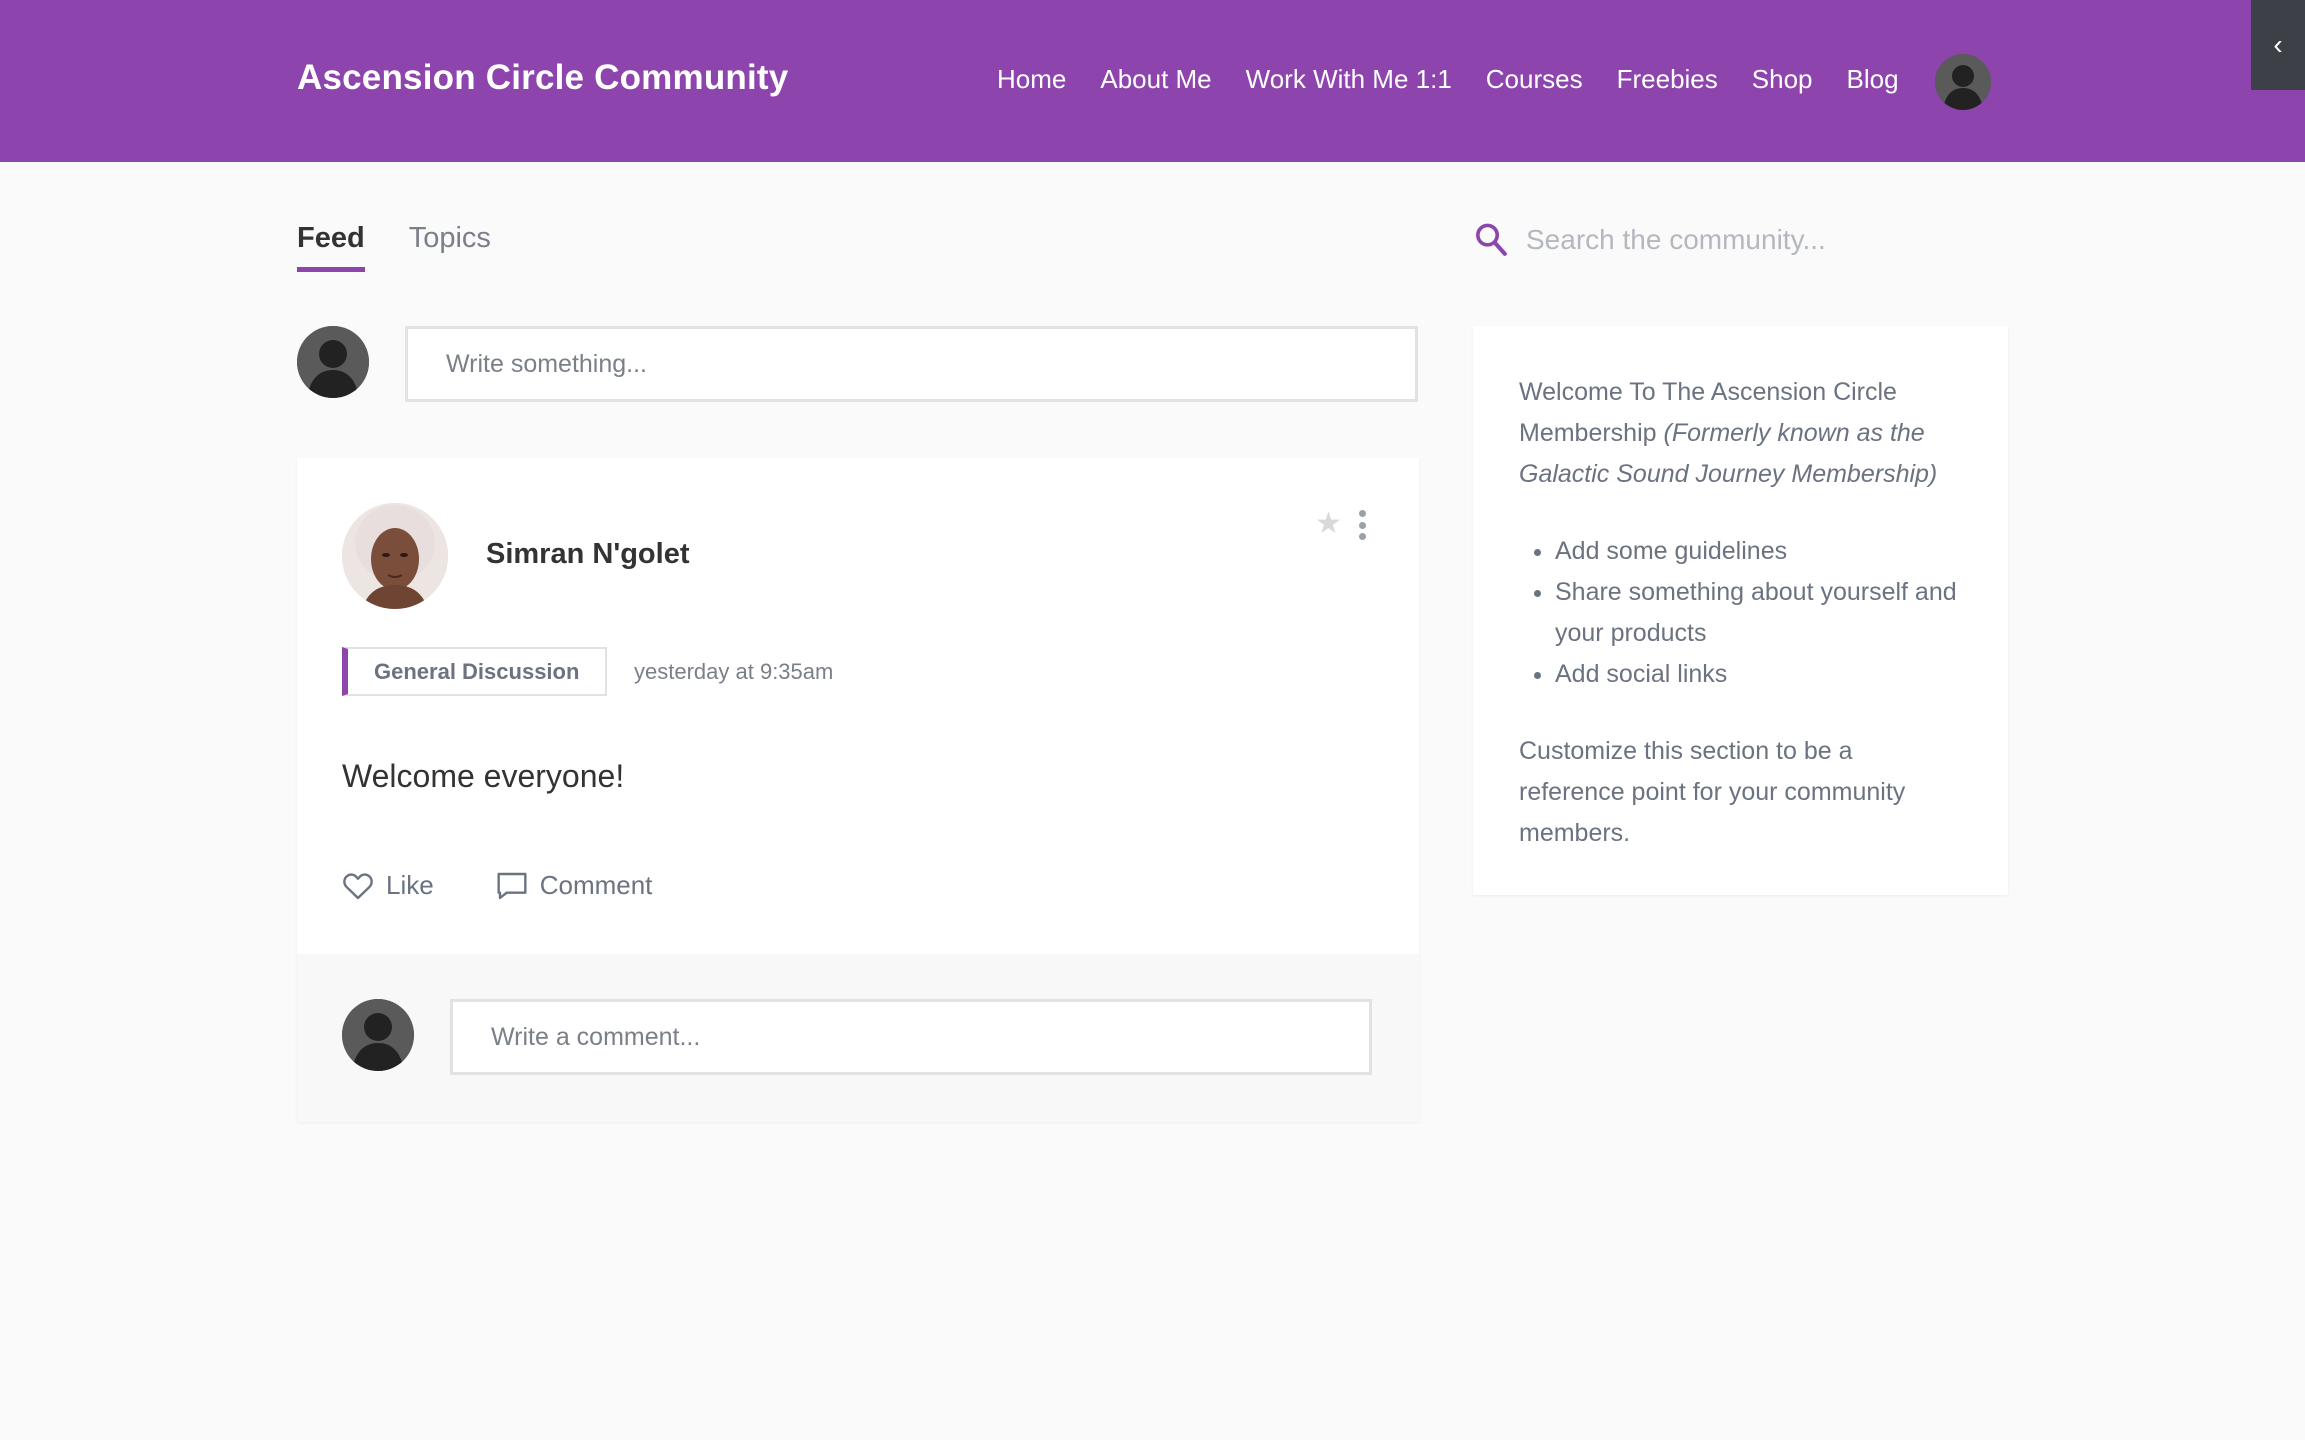 This screenshot has height=1440, width=2305. I want to click on list-item: Add some guidelines, so click(1758, 551).